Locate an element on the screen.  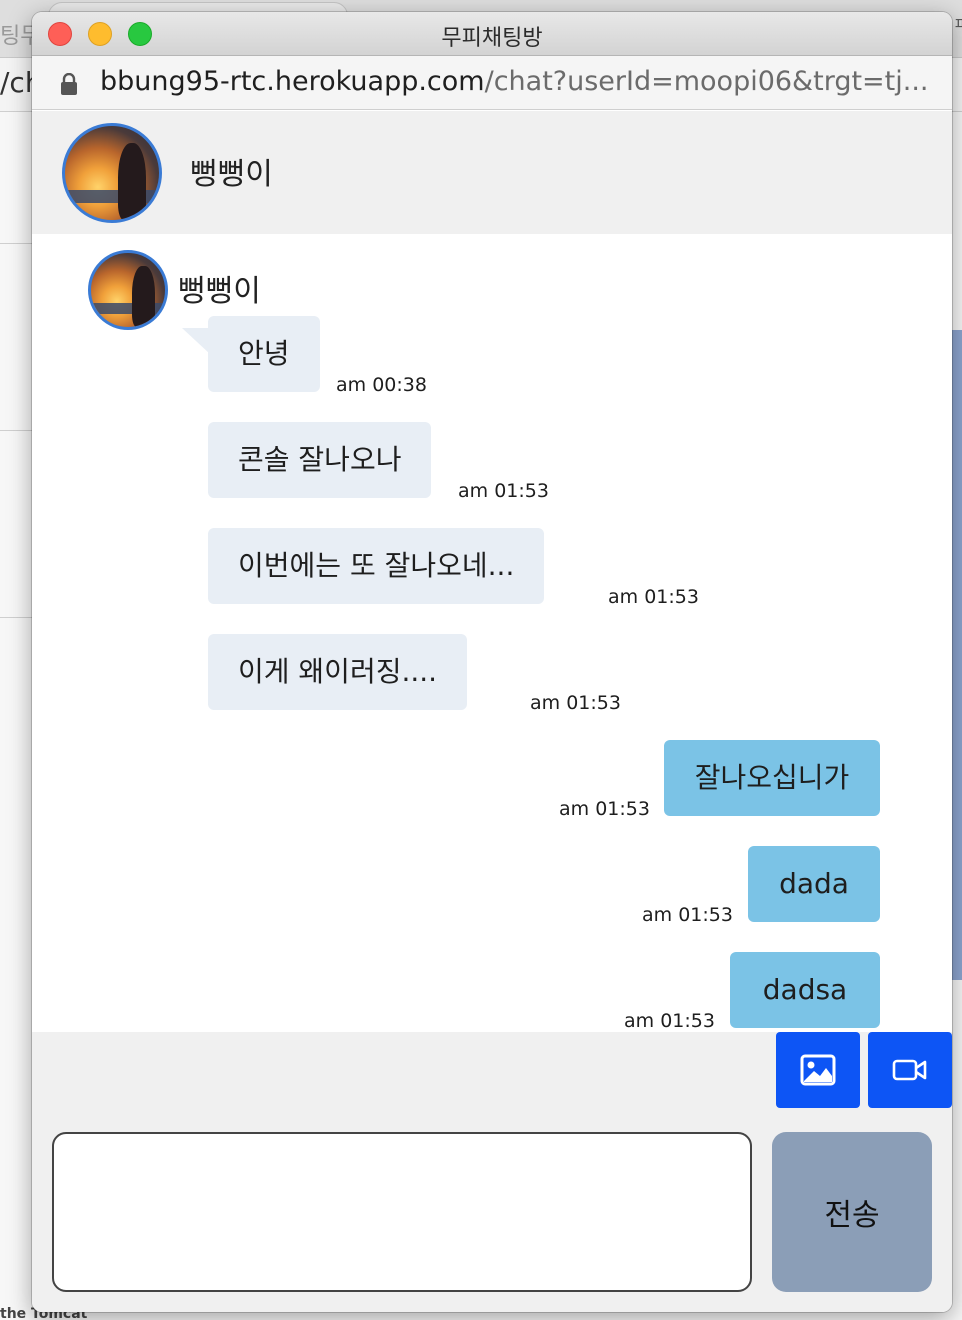
attachment-toolbar is located at coordinates (492, 1072).